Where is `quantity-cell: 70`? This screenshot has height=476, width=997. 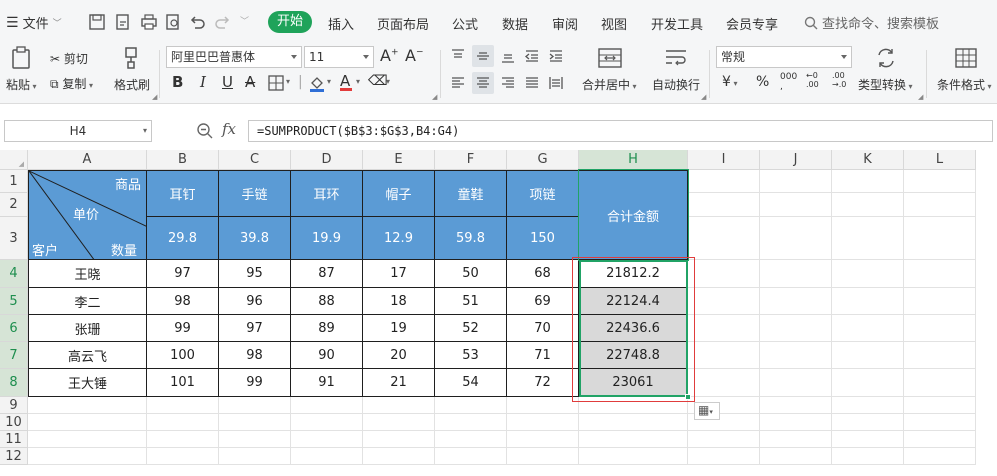 quantity-cell: 70 is located at coordinates (543, 328).